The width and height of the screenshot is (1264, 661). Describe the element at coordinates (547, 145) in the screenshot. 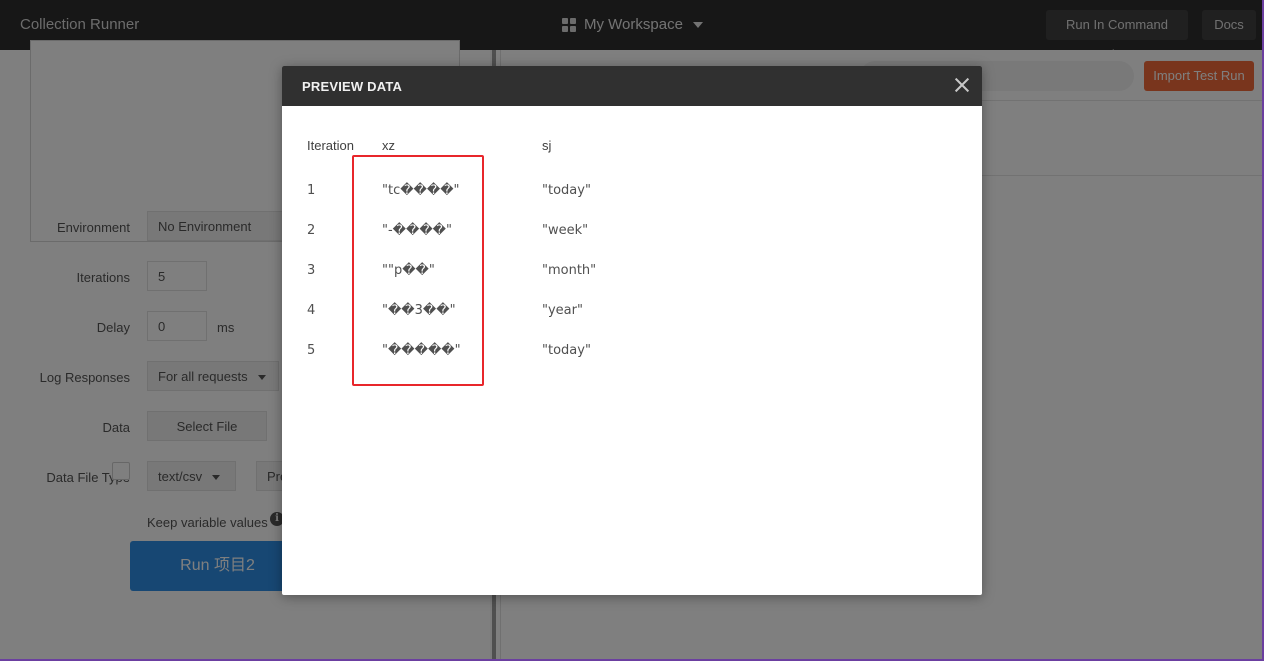

I see `column-header-sj: sj` at that location.